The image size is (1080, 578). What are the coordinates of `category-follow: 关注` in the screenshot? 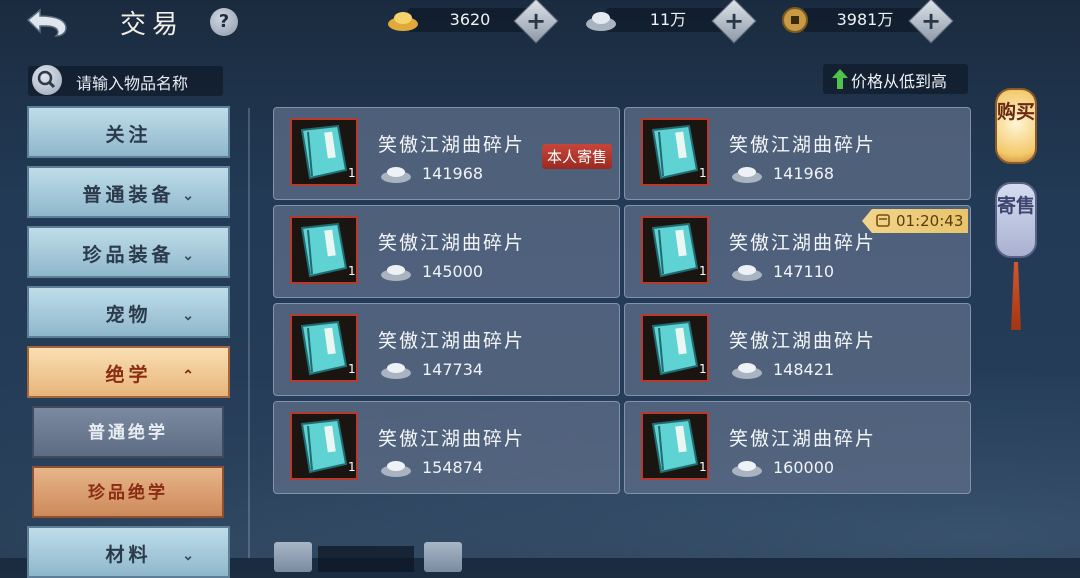 It's located at (128, 132).